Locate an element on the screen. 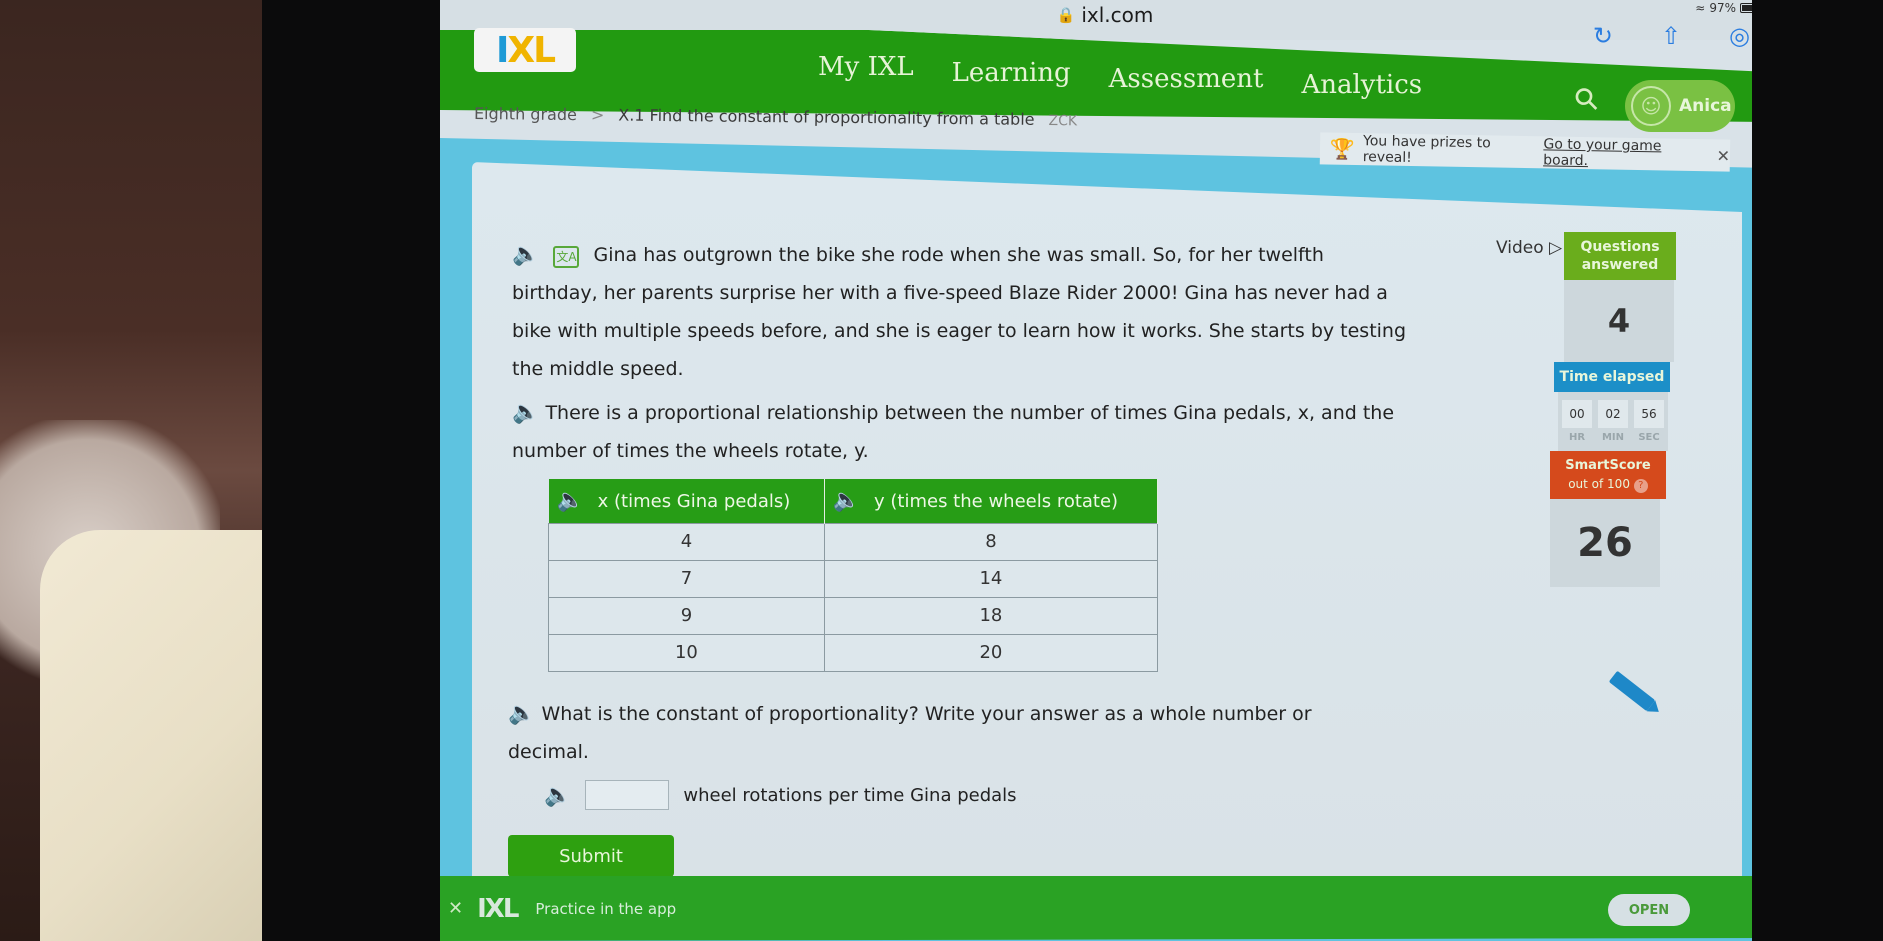 This screenshot has height=941, width=1883. url-bar: 🔒 ixl.com is located at coordinates (1105, 15).